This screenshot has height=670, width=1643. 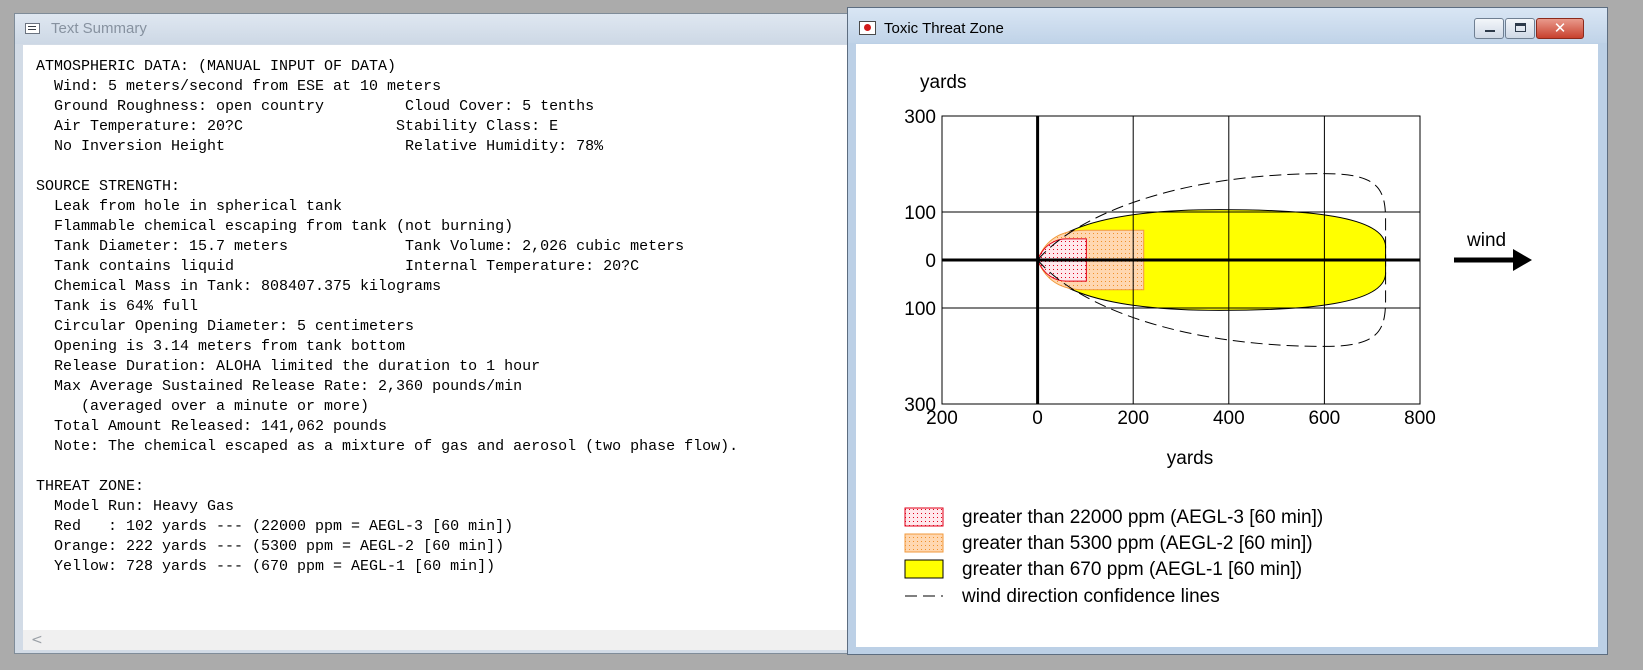 I want to click on horizontal-scrollbar: <, so click(x=435, y=640).